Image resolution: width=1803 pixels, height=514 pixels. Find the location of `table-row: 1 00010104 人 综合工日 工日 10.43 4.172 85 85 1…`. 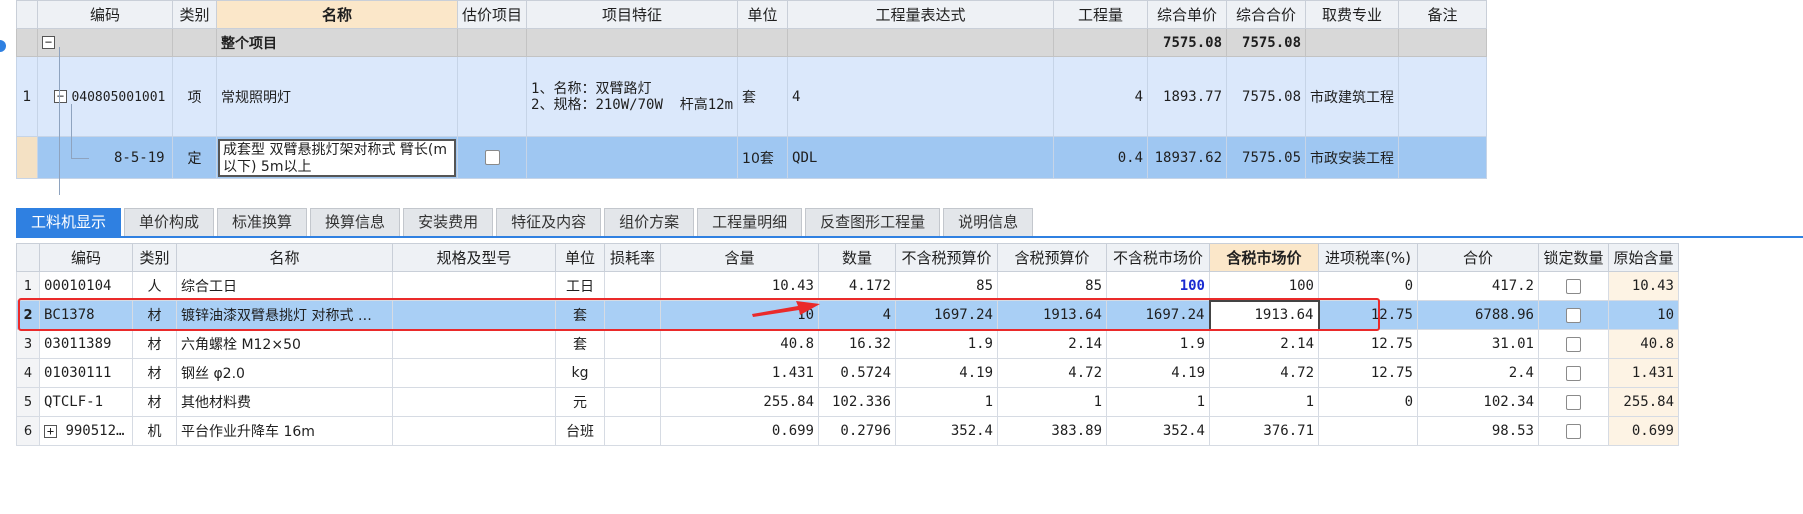

table-row: 1 00010104 人 综合工日 工日 10.43 4.172 85 85 1… is located at coordinates (847, 286).